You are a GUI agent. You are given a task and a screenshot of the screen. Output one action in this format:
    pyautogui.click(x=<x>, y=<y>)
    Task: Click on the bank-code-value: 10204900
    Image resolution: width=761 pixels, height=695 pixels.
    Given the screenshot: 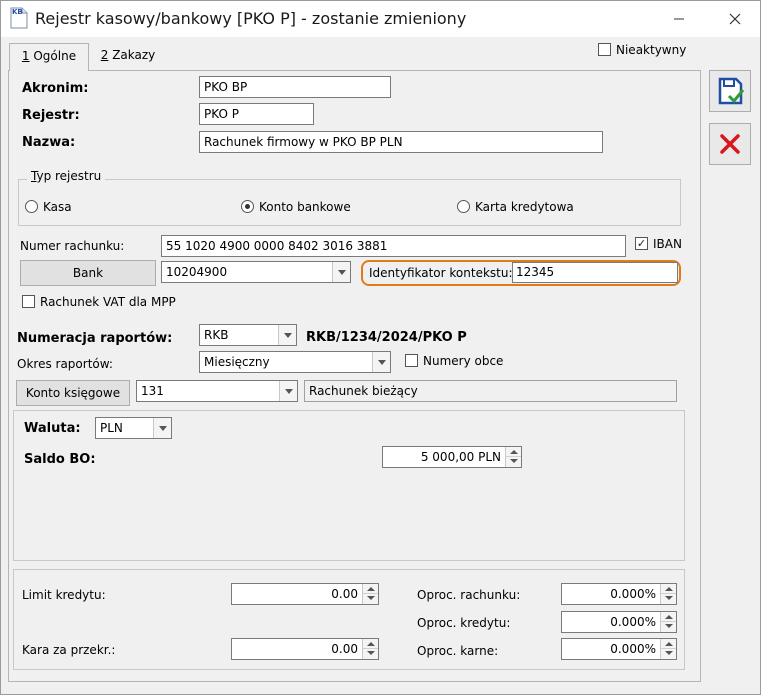 What is the action you would take?
    pyautogui.click(x=197, y=272)
    